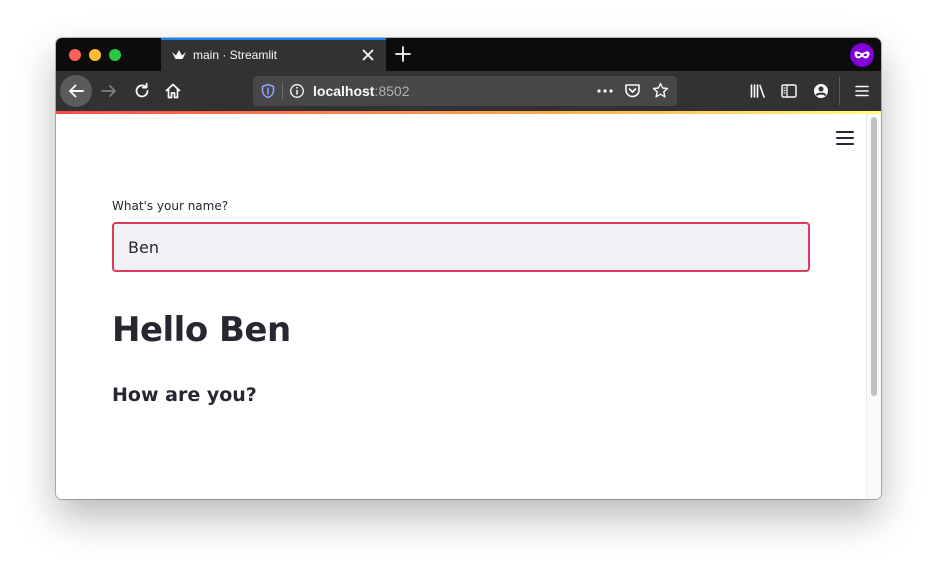 This screenshot has width=937, height=573. What do you see at coordinates (109, 91) in the screenshot?
I see `forward-icon` at bounding box center [109, 91].